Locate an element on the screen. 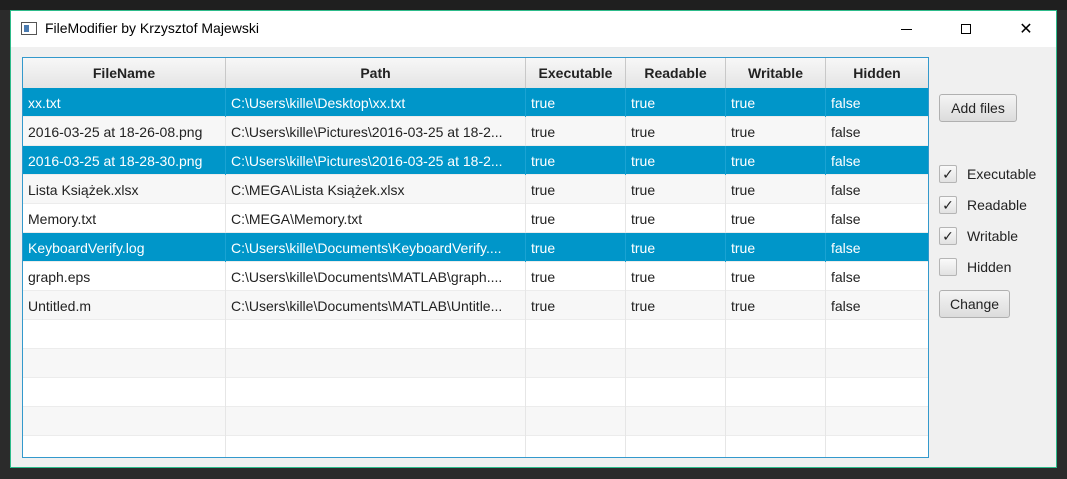  cell-filename: Lista Książek.xlsx is located at coordinates (124, 189).